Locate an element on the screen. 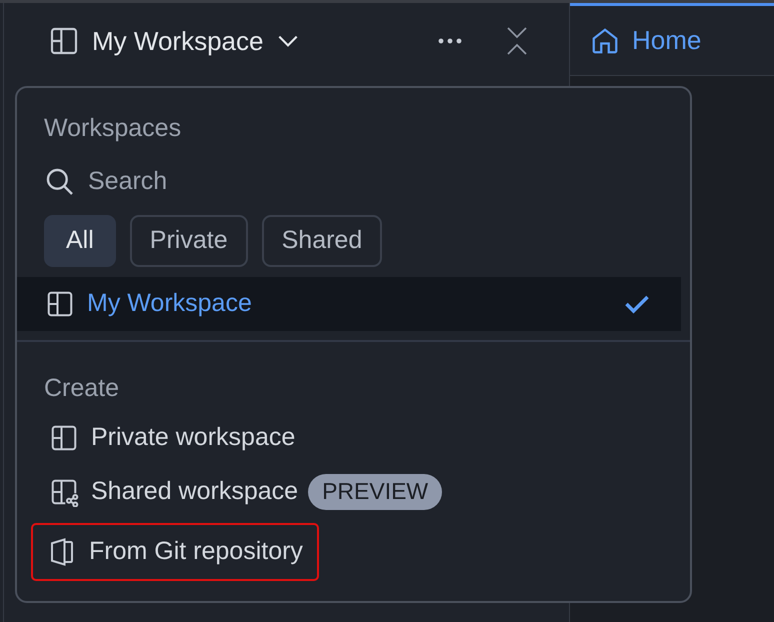  workspace-switcher: My Workspace is located at coordinates (197, 41).